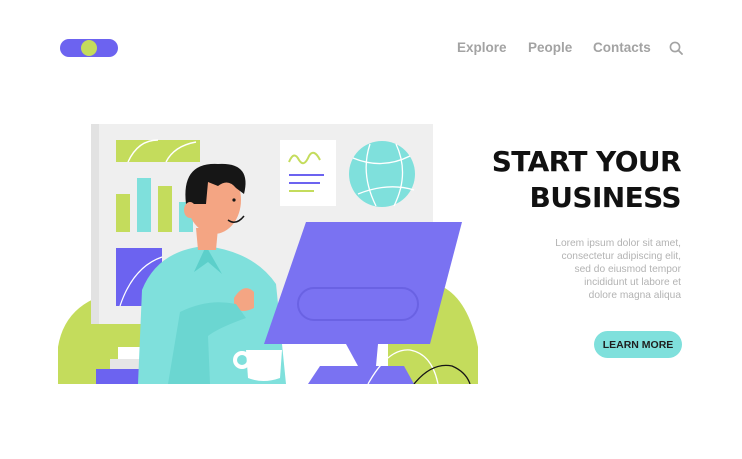  Describe the element at coordinates (622, 47) in the screenshot. I see `nav-contacts: Contacts` at that location.